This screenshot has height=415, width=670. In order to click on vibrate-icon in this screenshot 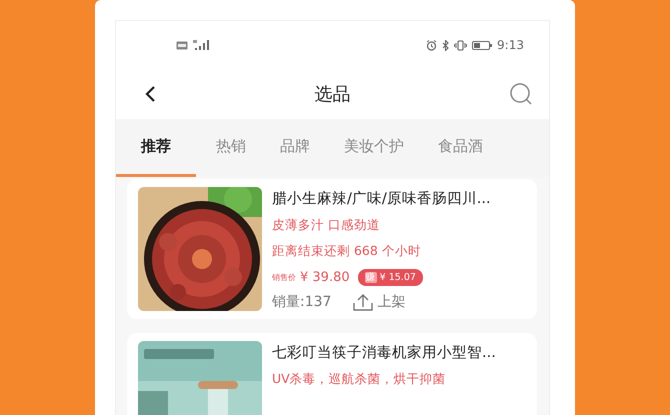, I will do `click(461, 45)`.